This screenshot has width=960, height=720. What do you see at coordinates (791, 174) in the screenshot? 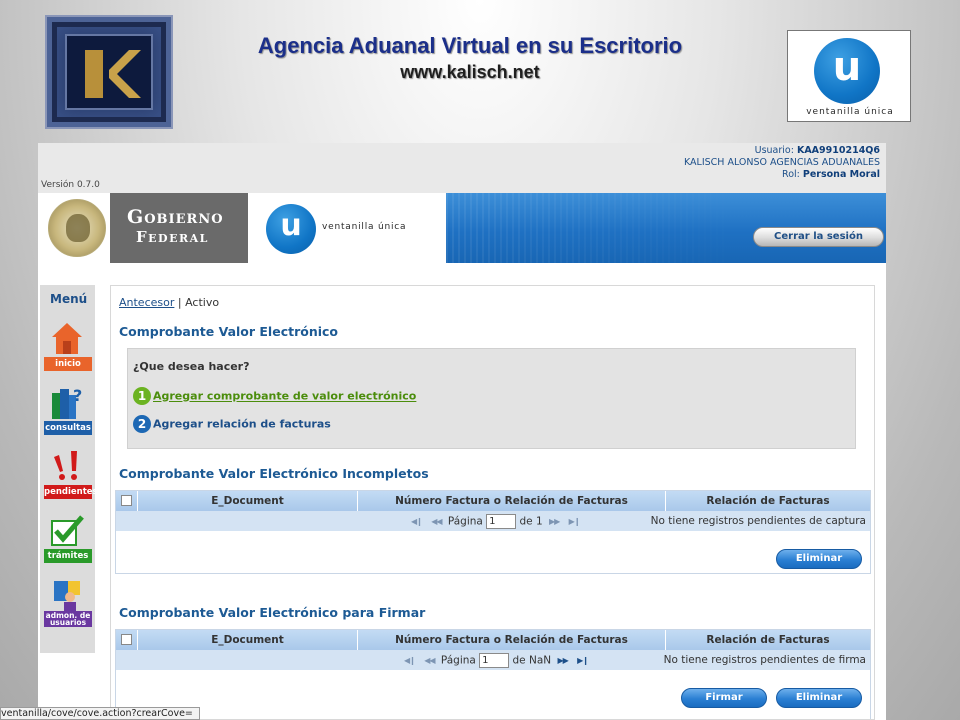
I see `role-label: Rol:` at bounding box center [791, 174].